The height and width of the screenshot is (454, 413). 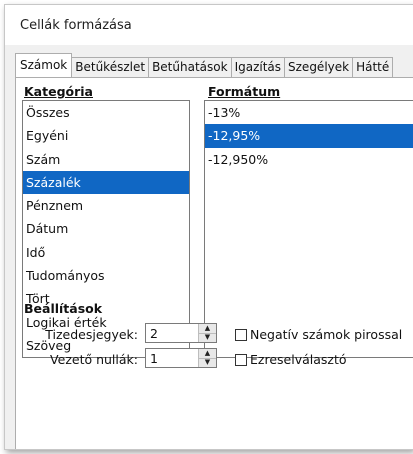 I want to click on negative-red-checkbox: Negatív számok pirossal, so click(x=318, y=334).